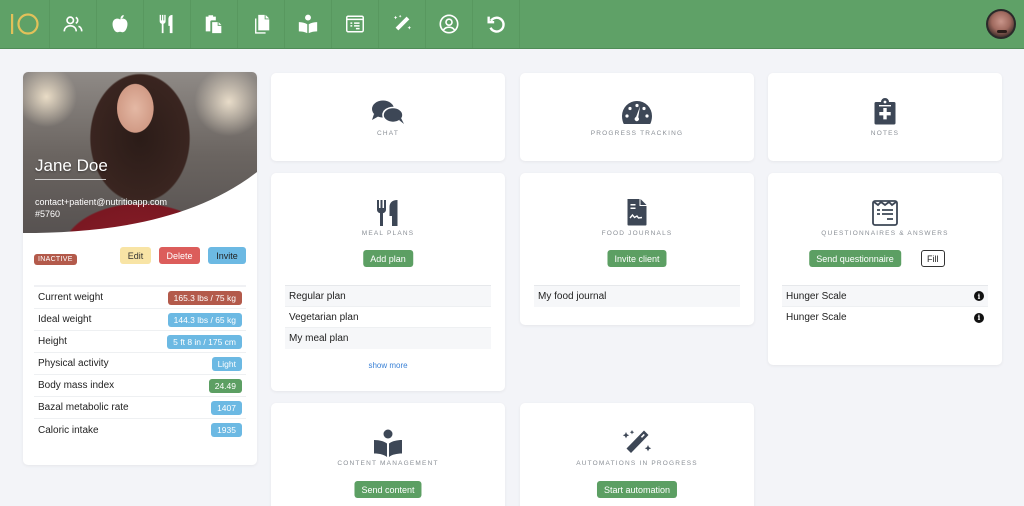 Image resolution: width=1024 pixels, height=506 pixels. Describe the element at coordinates (204, 297) in the screenshot. I see `metric-value: 165.3 lbs / 75 kg` at that location.